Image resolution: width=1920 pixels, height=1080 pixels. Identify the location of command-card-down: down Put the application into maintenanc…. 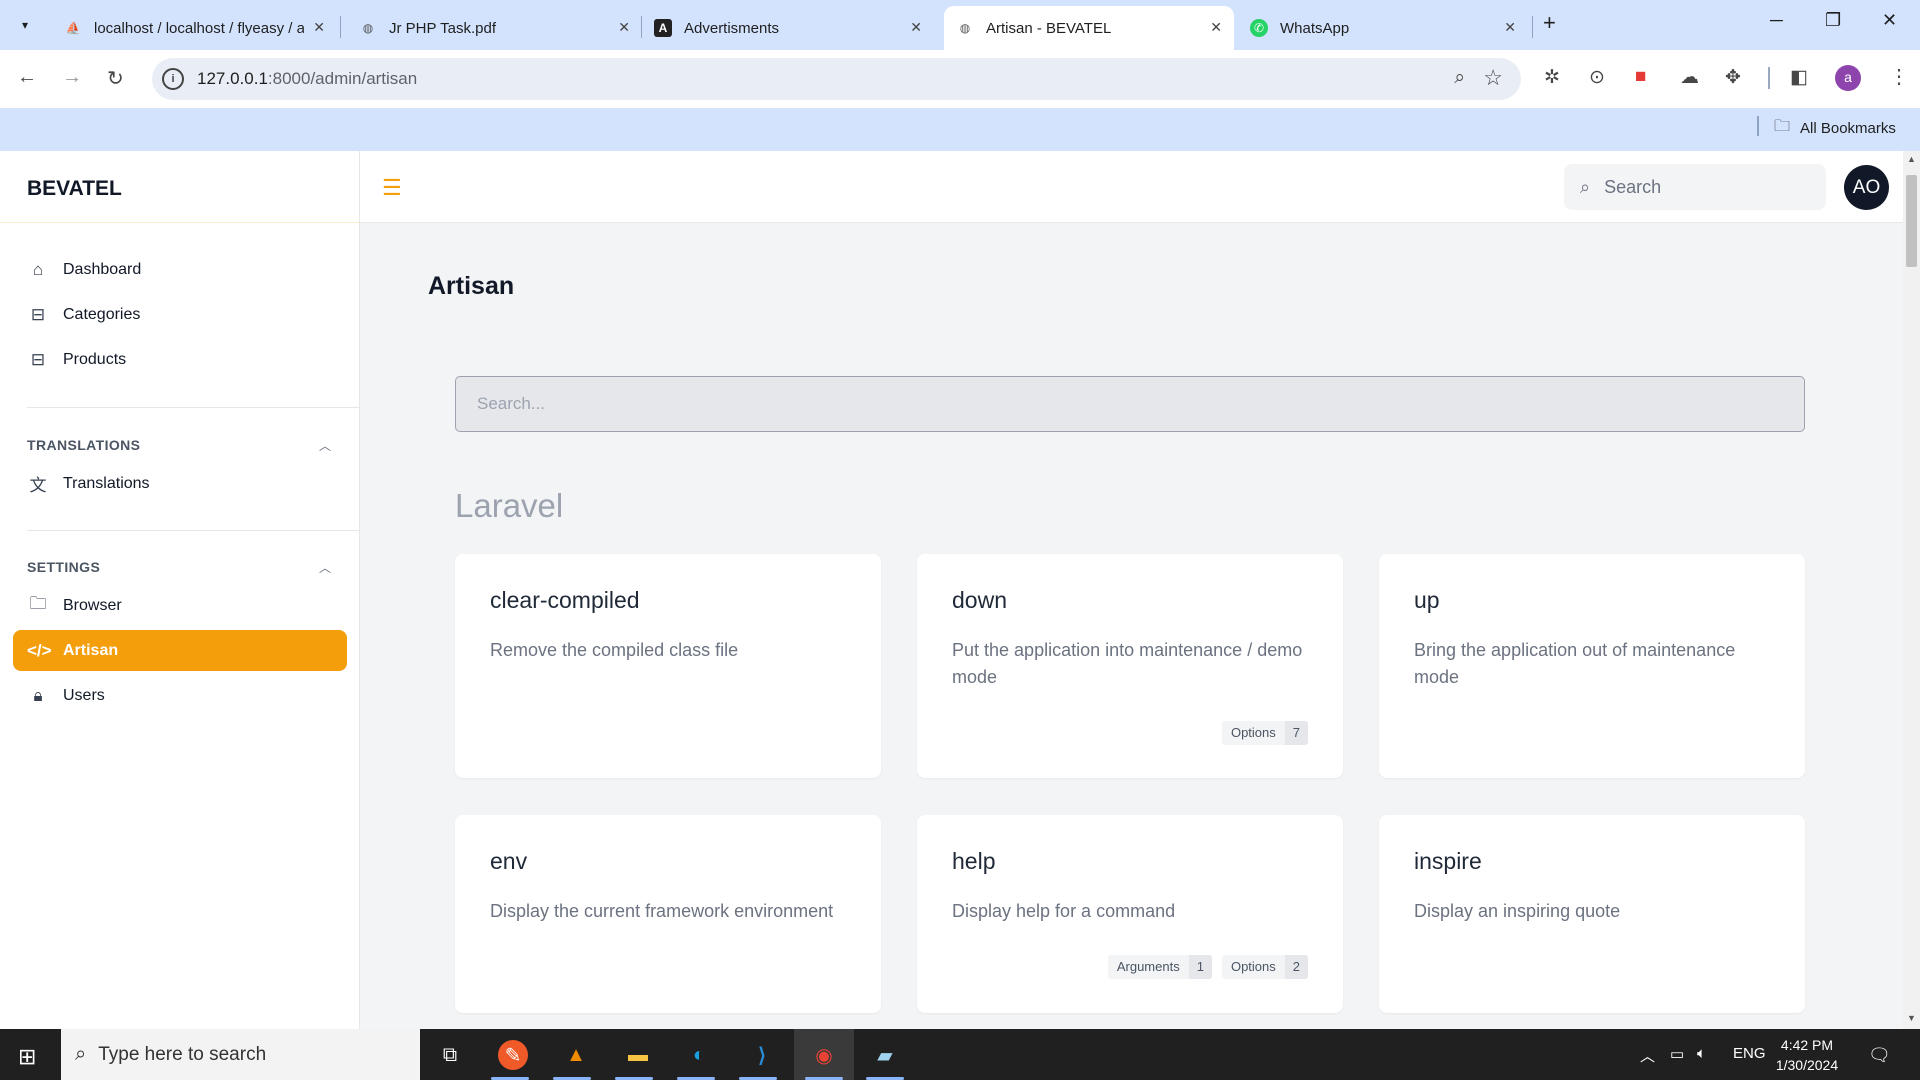
(1130, 666).